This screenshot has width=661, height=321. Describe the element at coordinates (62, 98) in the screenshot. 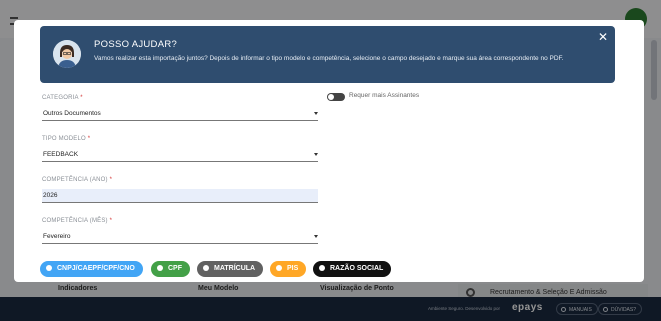

I see `categoria-label: CATEGORIA *` at that location.